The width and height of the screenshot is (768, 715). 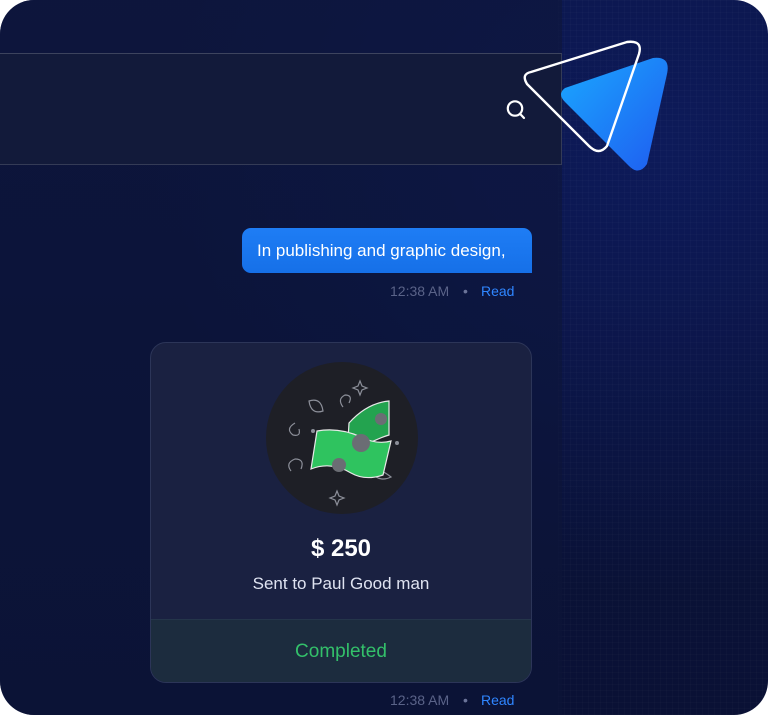 What do you see at coordinates (341, 548) in the screenshot?
I see `payment-amount: $ 250` at bounding box center [341, 548].